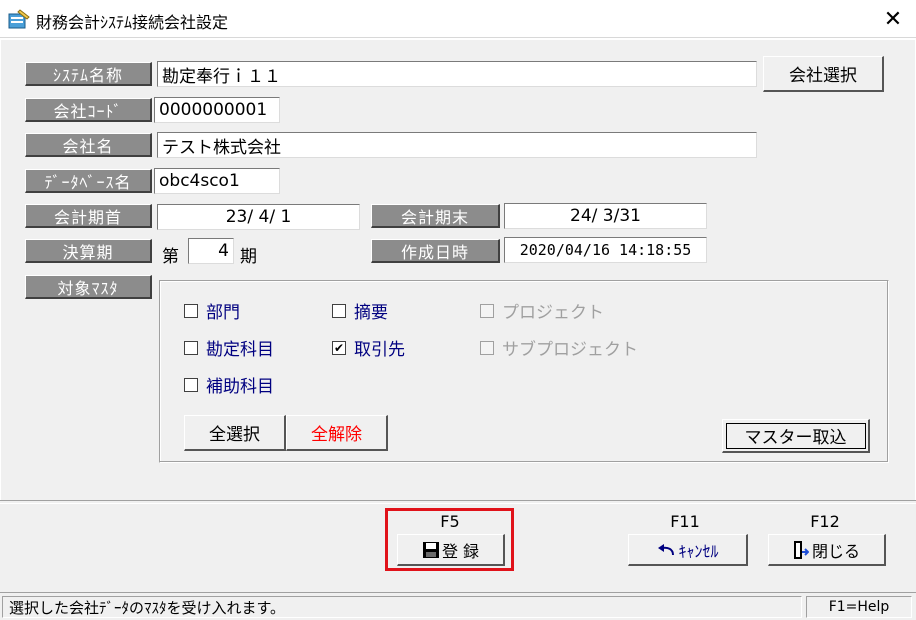 The width and height of the screenshot is (916, 620). Describe the element at coordinates (223, 313) in the screenshot. I see `checkbox-label: 部門` at that location.